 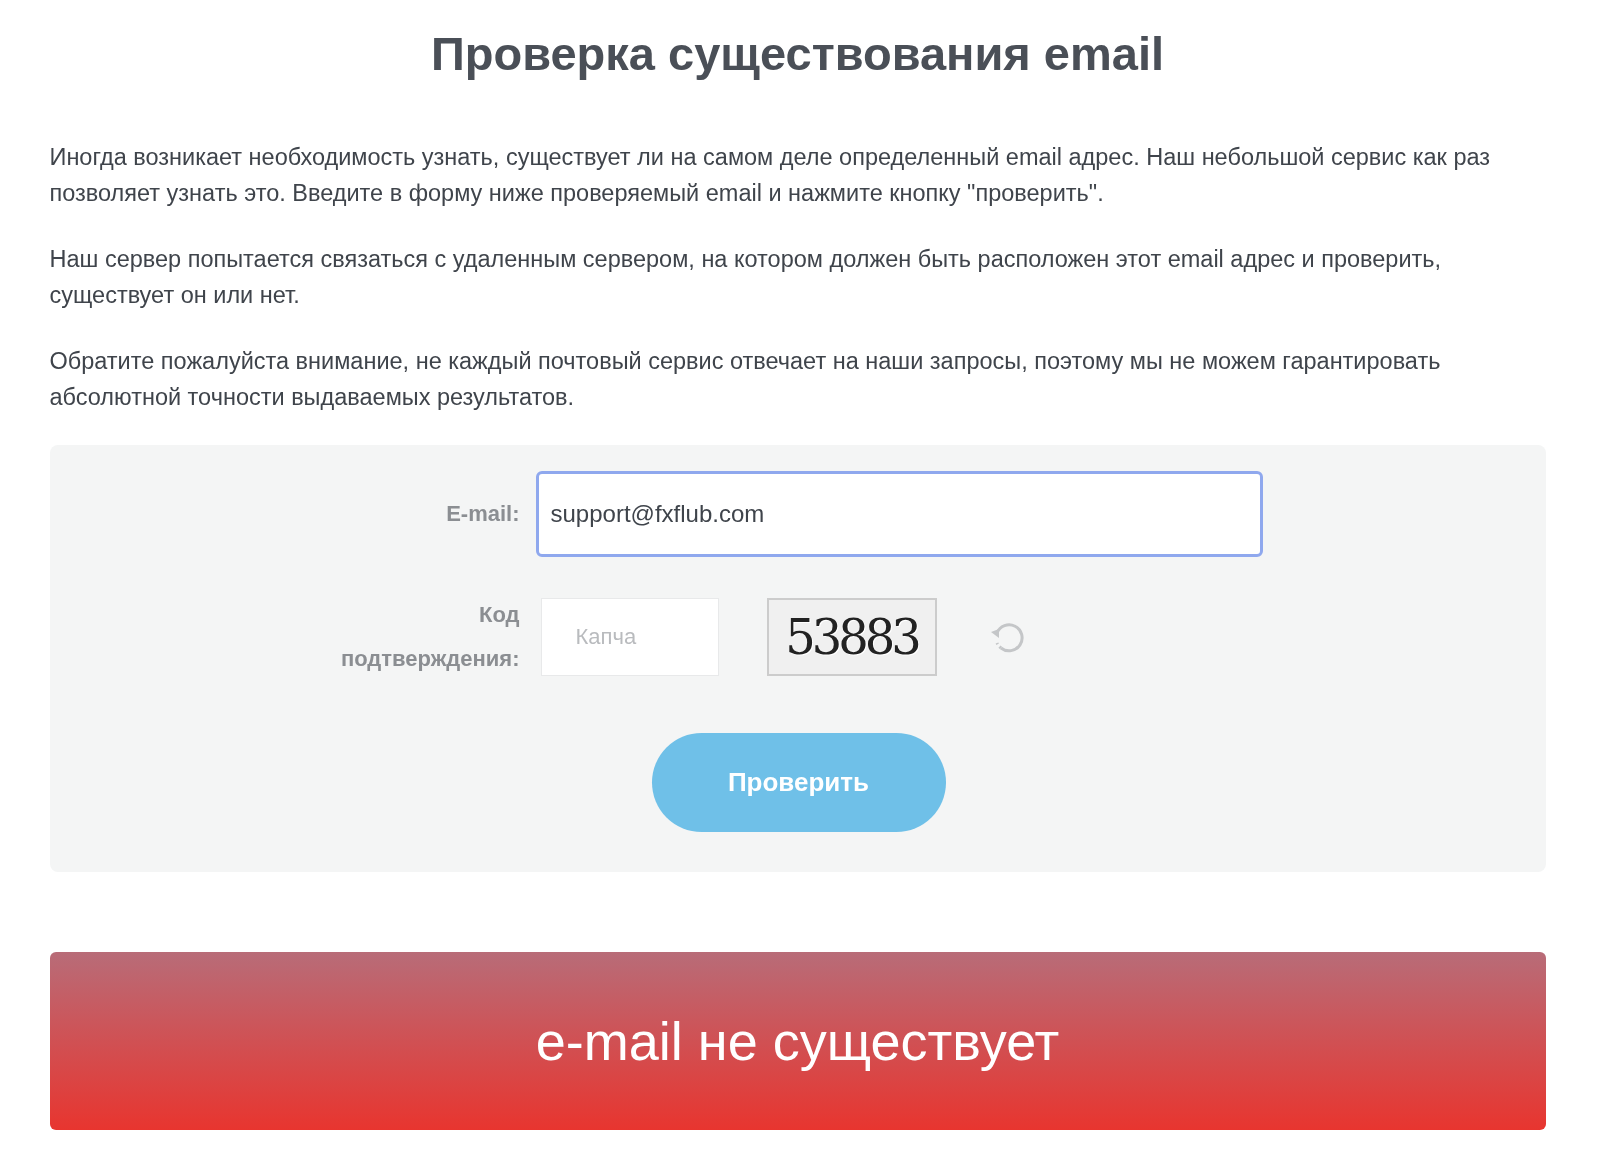 What do you see at coordinates (746, 277) in the screenshot?
I see `paragraph: Наш сервер попытается связаться с удаленным сервером, на котором должен быть расположен этот email адрес и проверить, существует он или нет.` at bounding box center [746, 277].